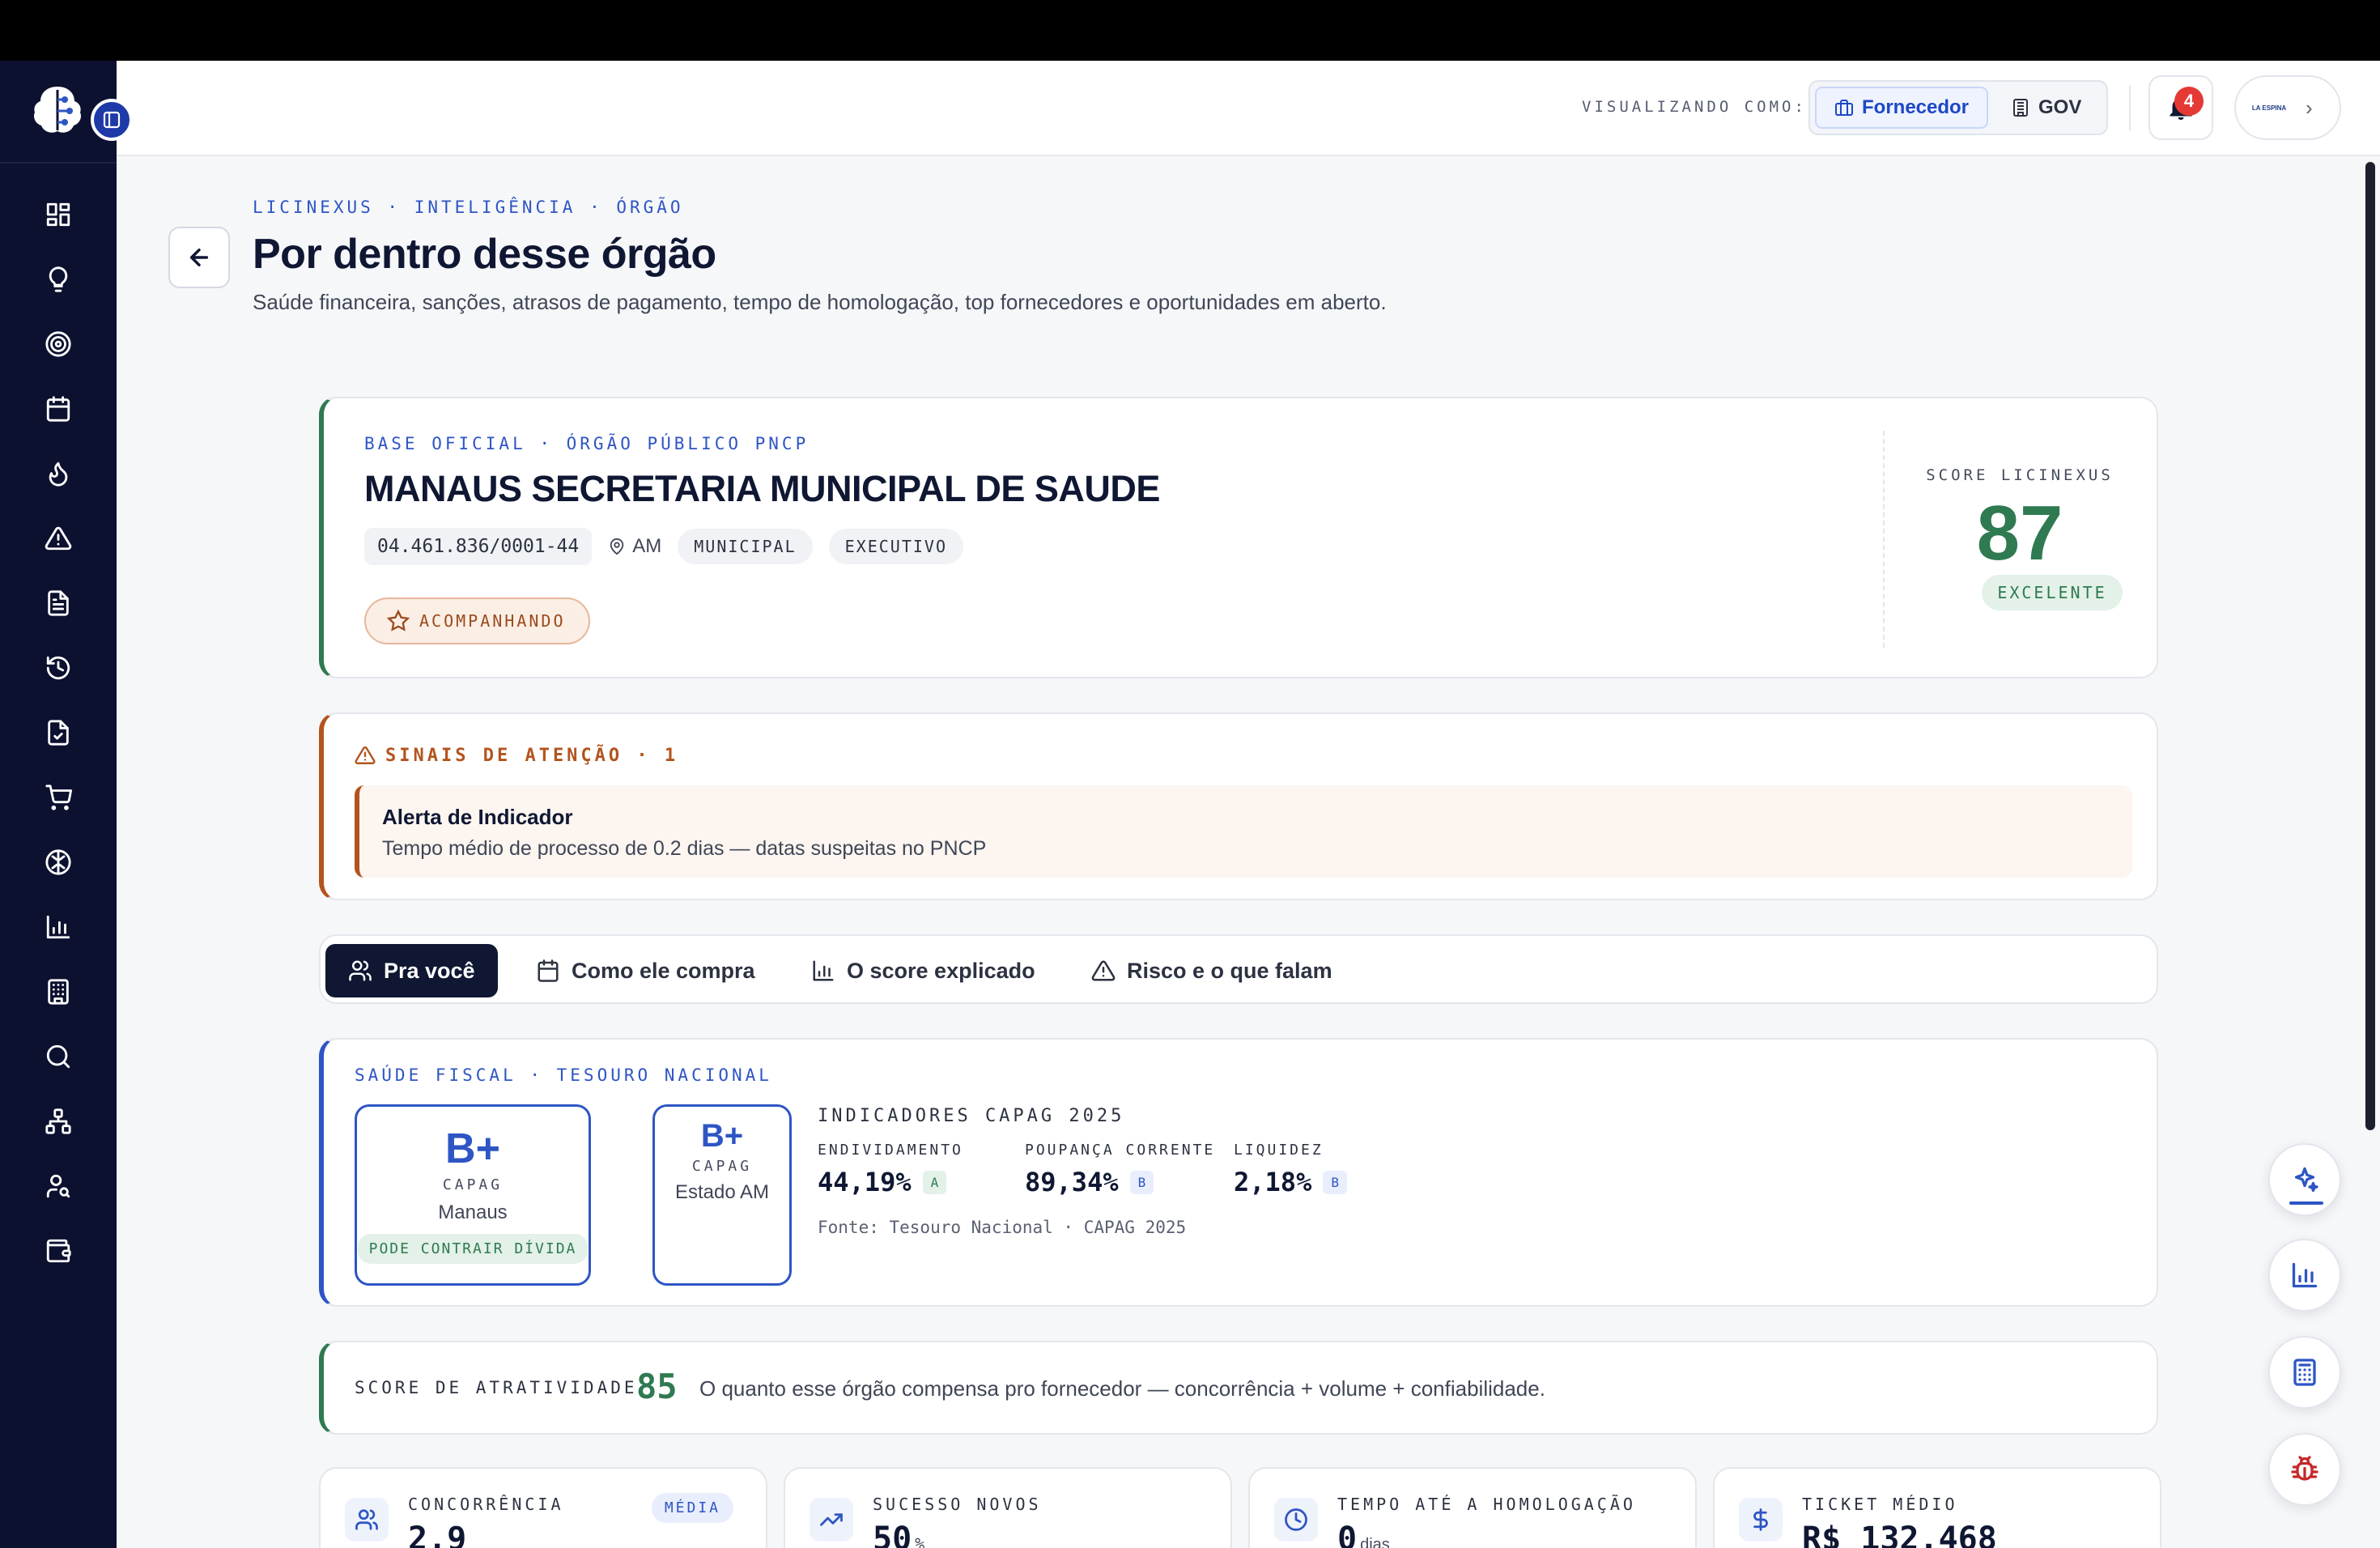 This screenshot has height=1548, width=2380. What do you see at coordinates (692, 1508) in the screenshot?
I see `stat-badge: MÉDIA` at bounding box center [692, 1508].